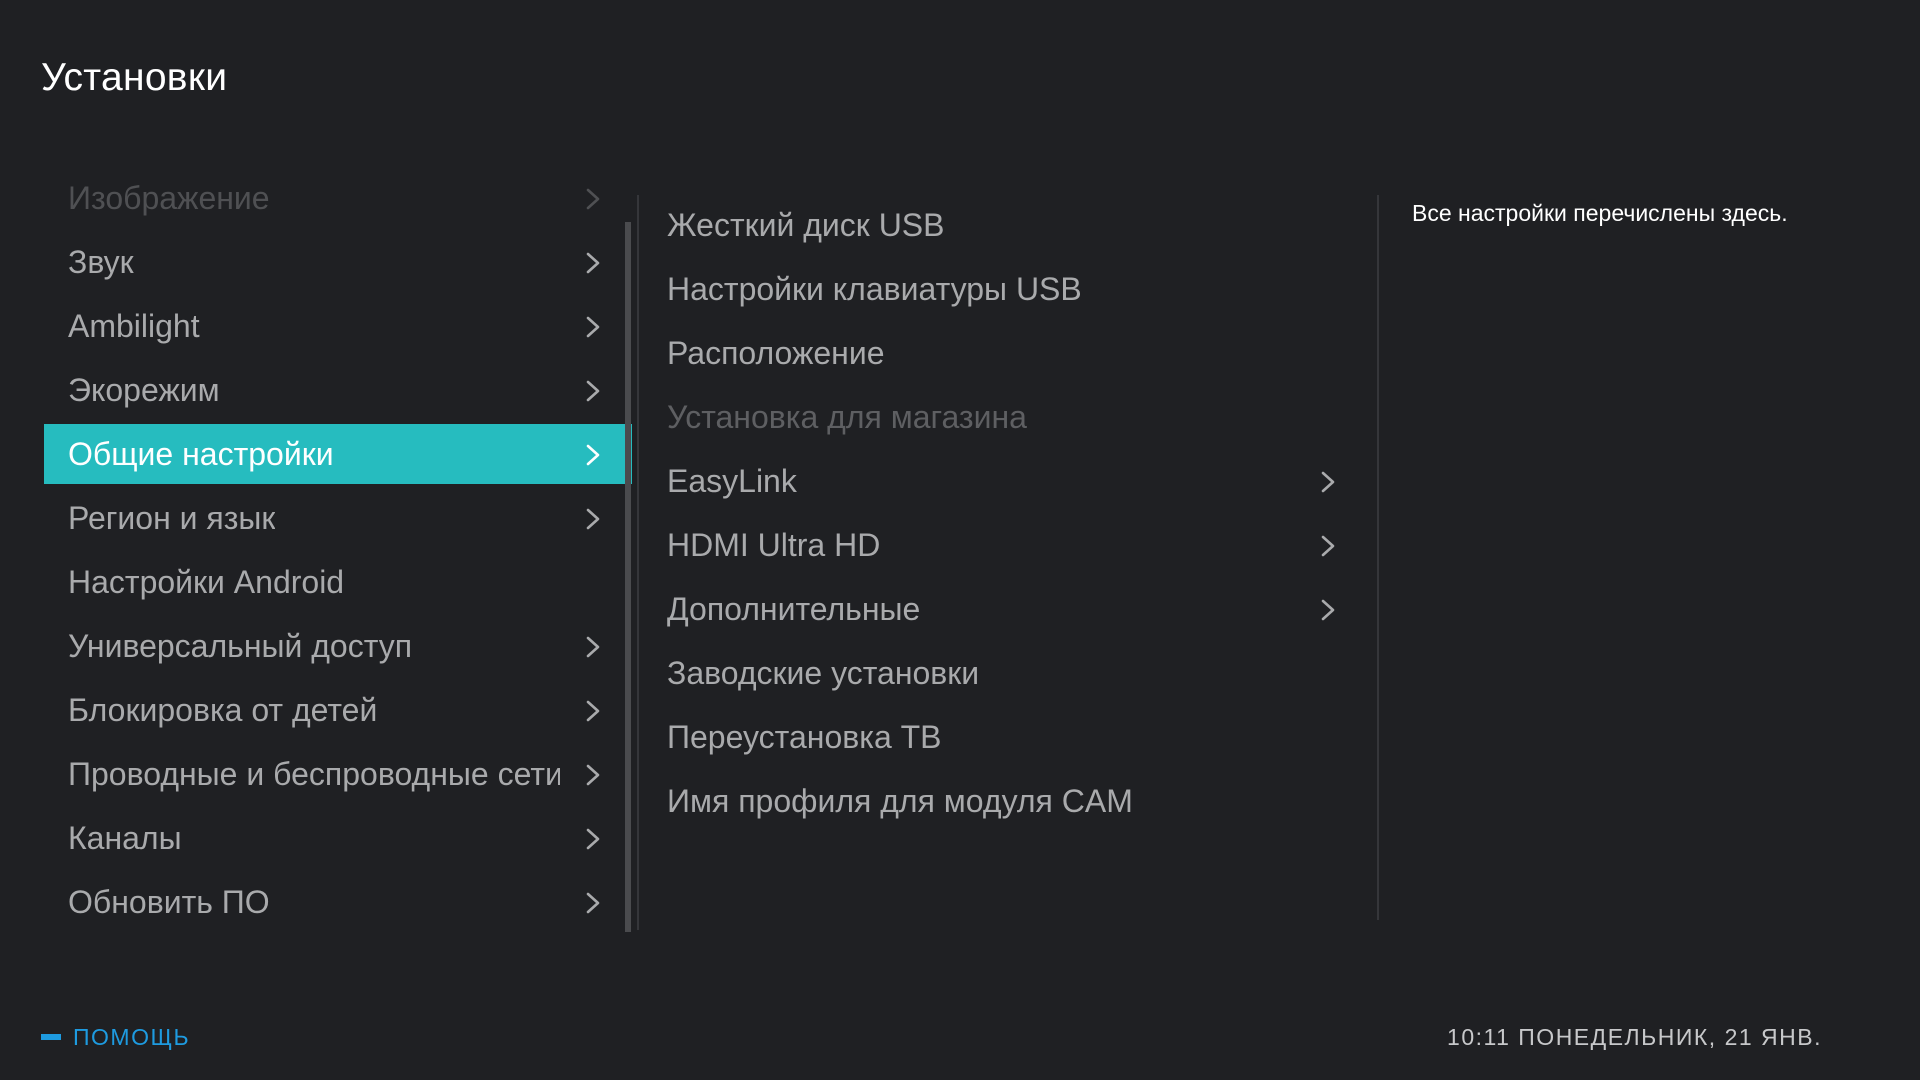 The image size is (1920, 1080). What do you see at coordinates (874, 289) in the screenshot?
I see `menu-item-label: Настройки клавиатуры USB` at bounding box center [874, 289].